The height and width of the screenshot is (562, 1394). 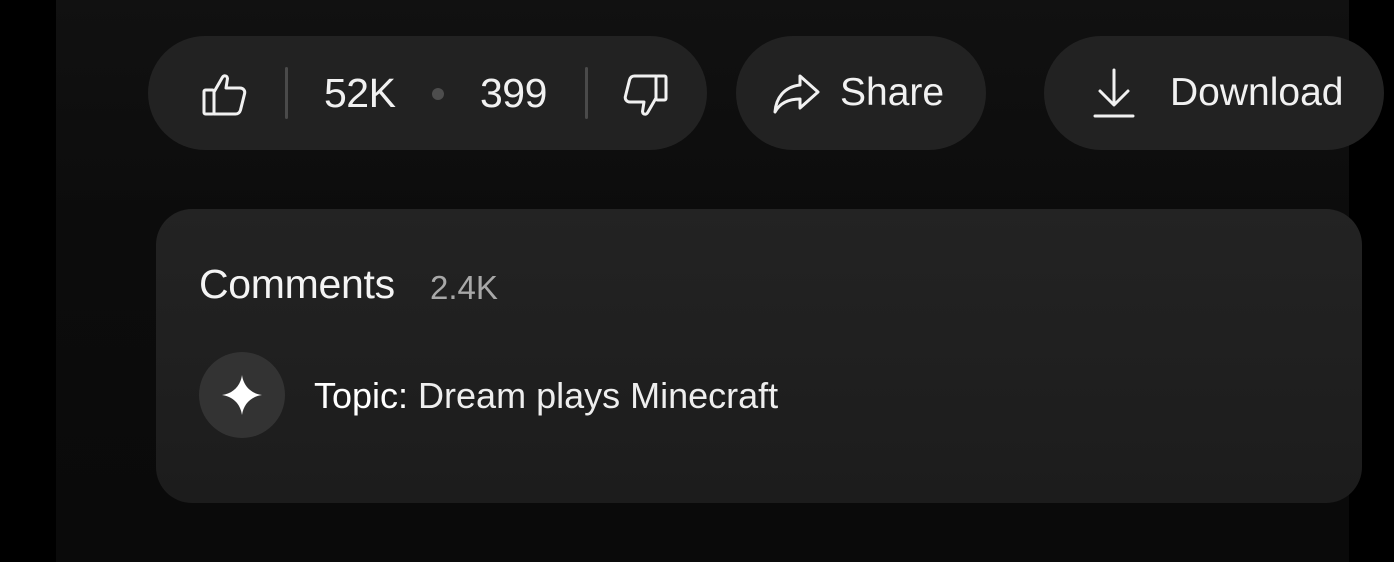 What do you see at coordinates (892, 92) in the screenshot?
I see `share-label: Share` at bounding box center [892, 92].